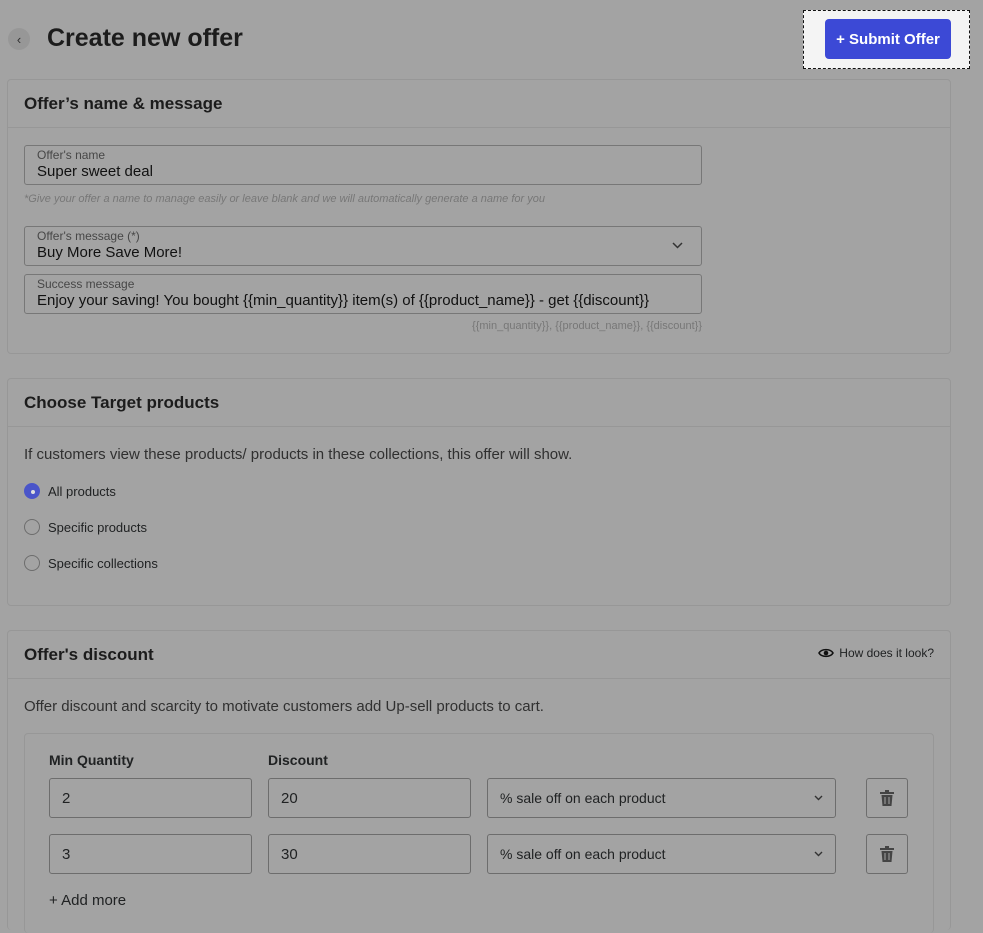 This screenshot has height=933, width=983. What do you see at coordinates (97, 527) in the screenshot?
I see `radio-label: Specific products` at bounding box center [97, 527].